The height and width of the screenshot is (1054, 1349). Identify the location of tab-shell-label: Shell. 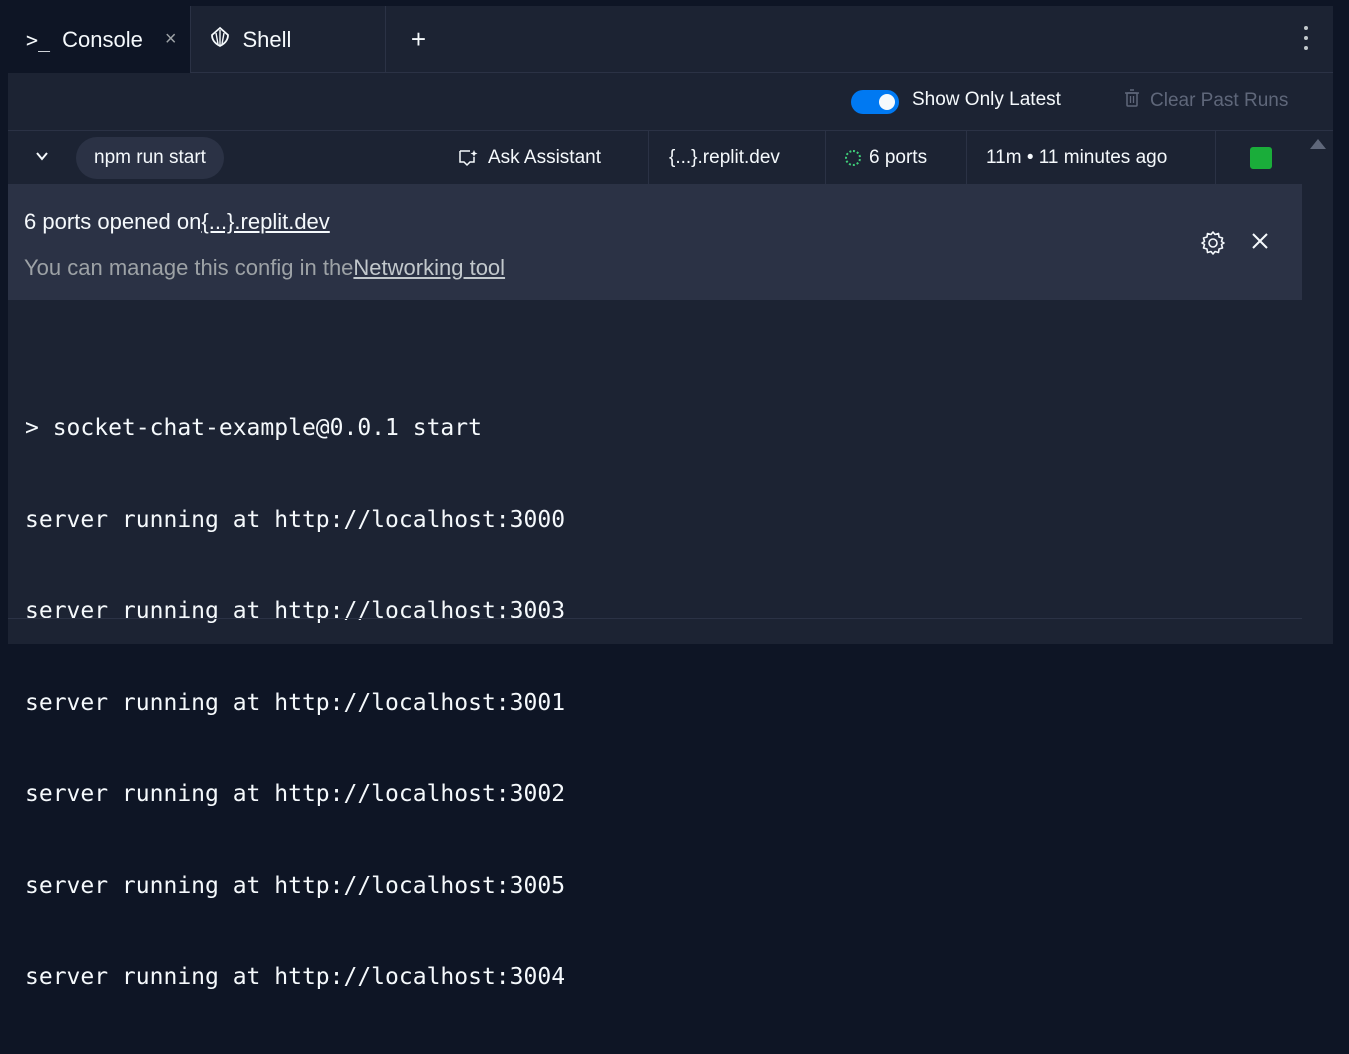
(267, 39).